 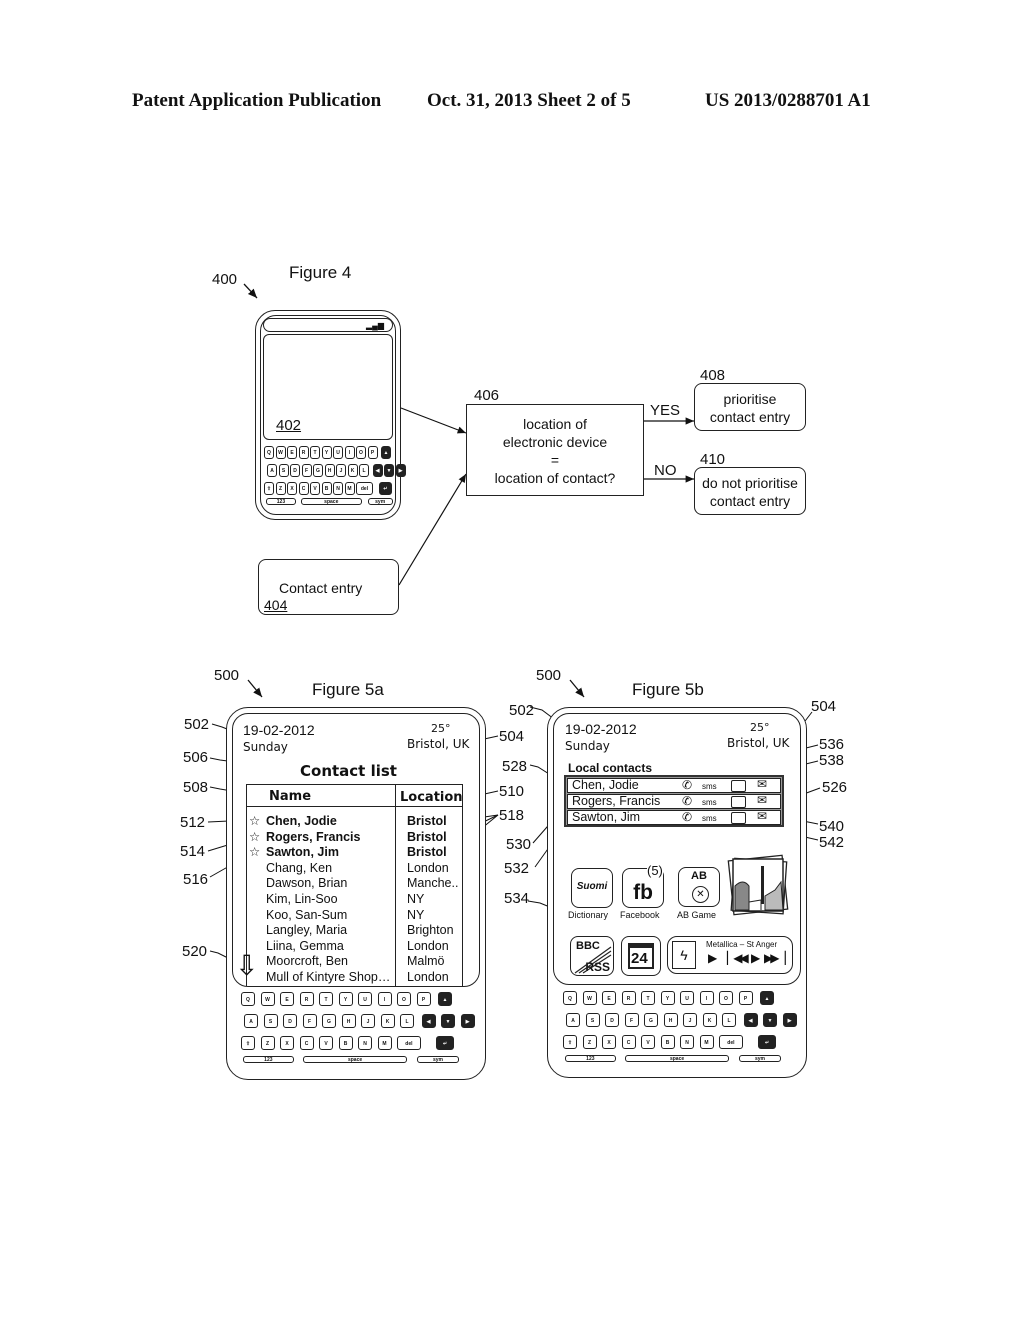 I want to click on chat-bubble-icon, so click(x=738, y=818).